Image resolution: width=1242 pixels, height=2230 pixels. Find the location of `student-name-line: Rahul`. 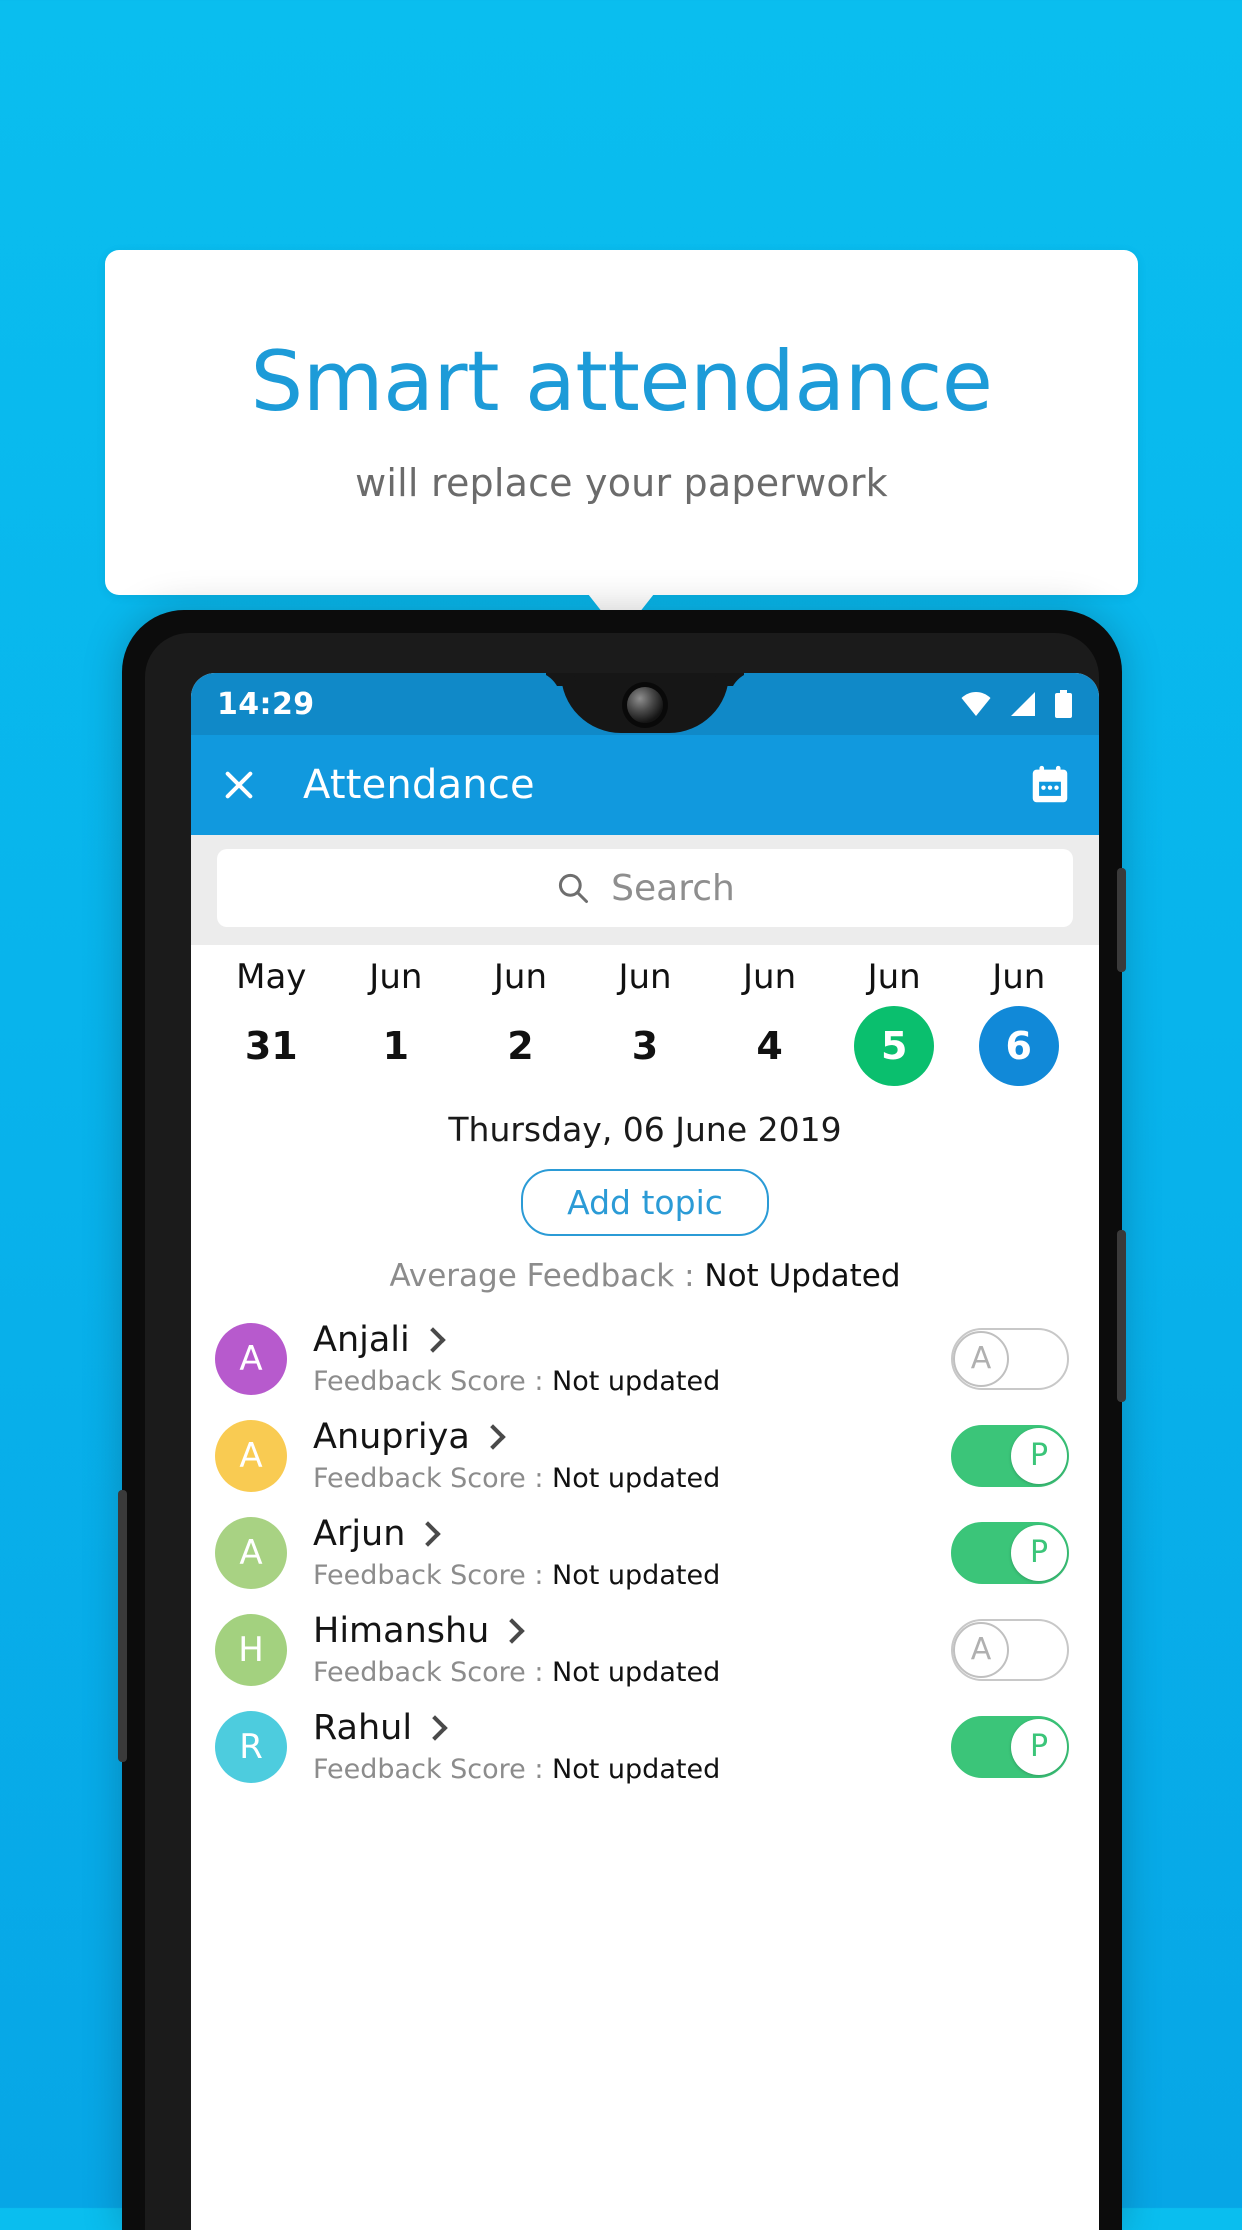

student-name-line: Rahul is located at coordinates (632, 1728).